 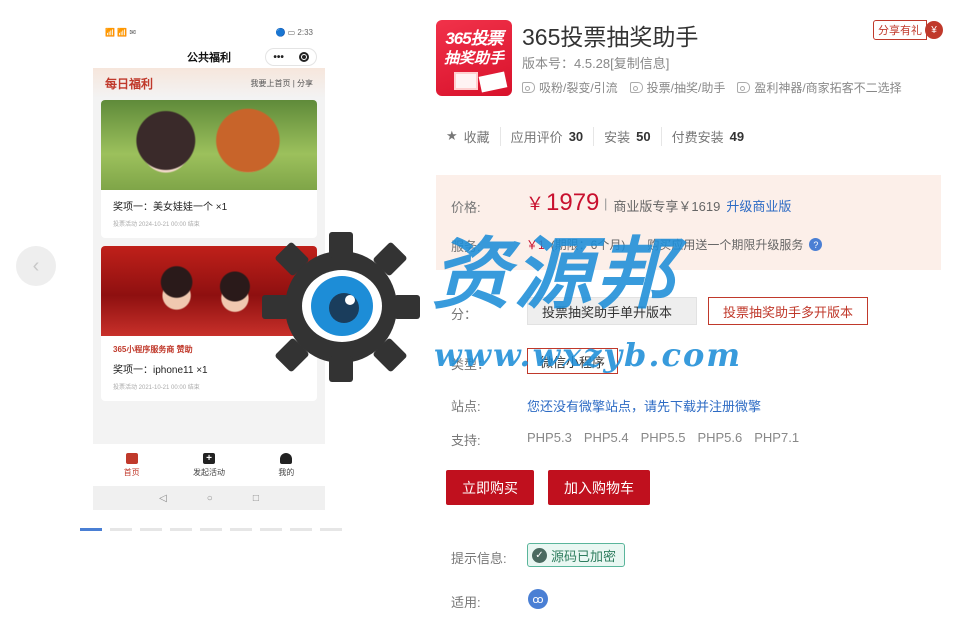 I want to click on watermark-url: www.wxzyb.com, so click(x=588, y=355).